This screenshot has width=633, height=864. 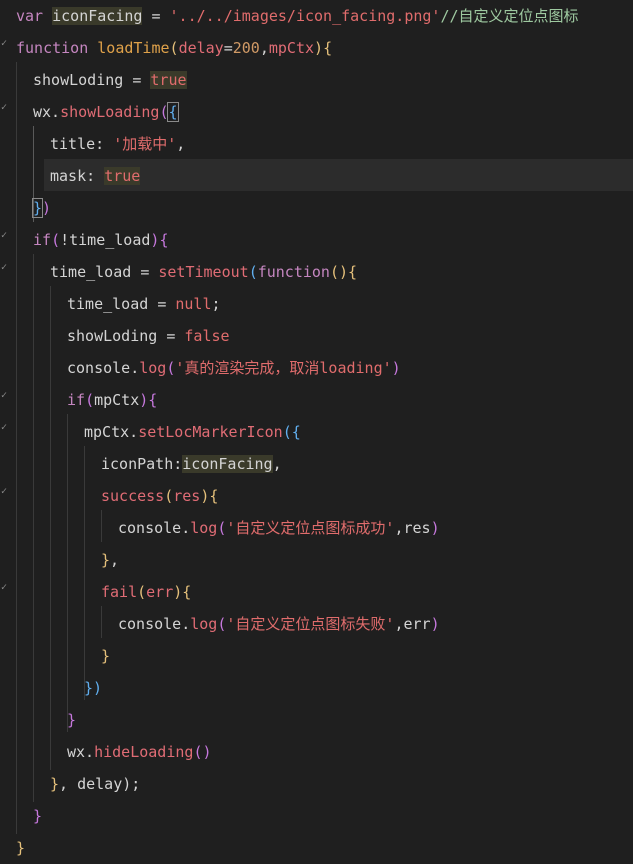 I want to click on code-token: setLocMarkerIcon, so click(x=210, y=432).